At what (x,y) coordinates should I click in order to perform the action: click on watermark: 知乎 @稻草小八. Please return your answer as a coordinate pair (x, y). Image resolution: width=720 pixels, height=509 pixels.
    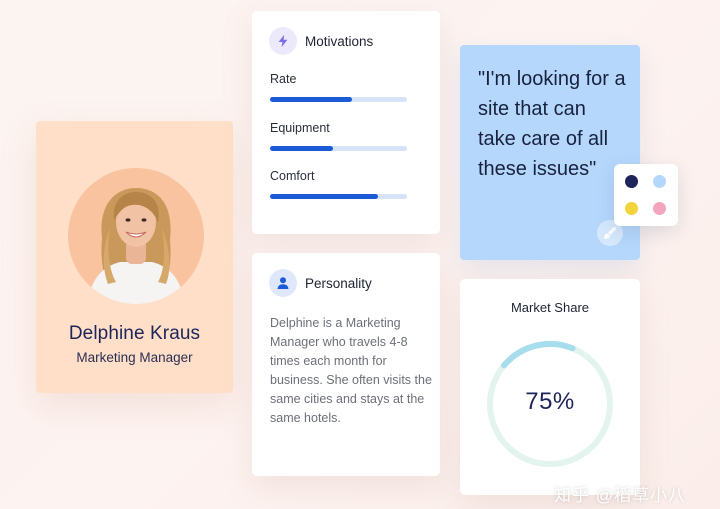
    Looking at the image, I should click on (620, 495).